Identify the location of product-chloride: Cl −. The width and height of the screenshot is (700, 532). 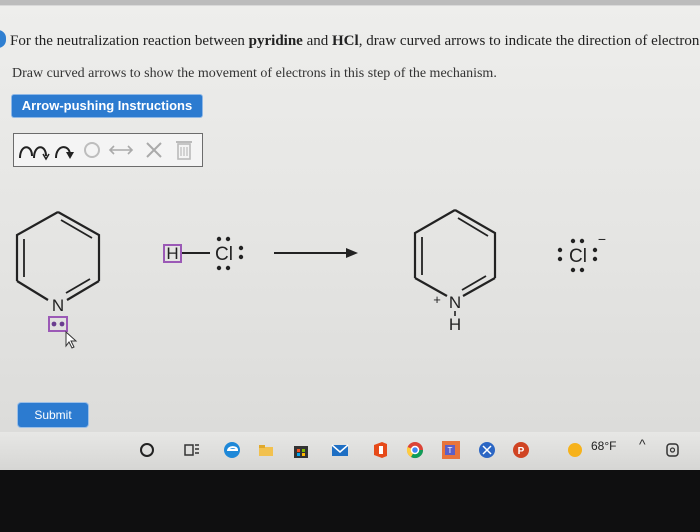
(581, 252).